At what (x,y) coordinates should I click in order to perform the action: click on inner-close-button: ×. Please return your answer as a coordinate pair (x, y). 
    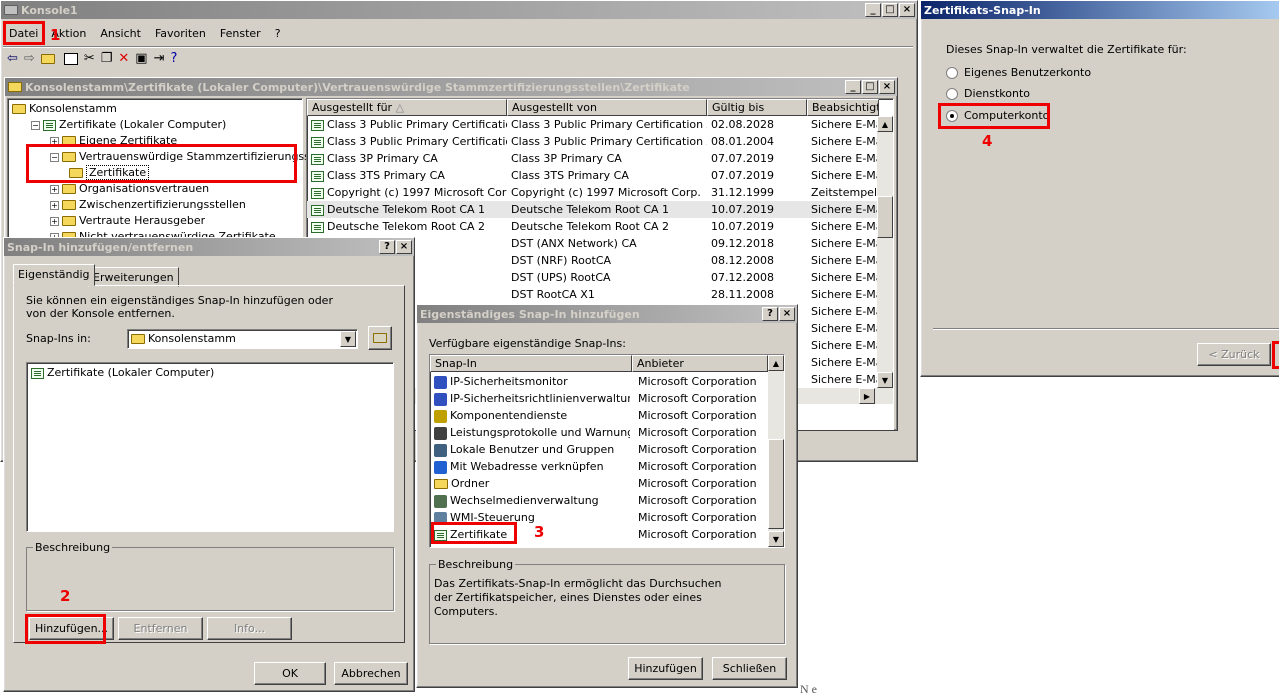
    Looking at the image, I should click on (887, 87).